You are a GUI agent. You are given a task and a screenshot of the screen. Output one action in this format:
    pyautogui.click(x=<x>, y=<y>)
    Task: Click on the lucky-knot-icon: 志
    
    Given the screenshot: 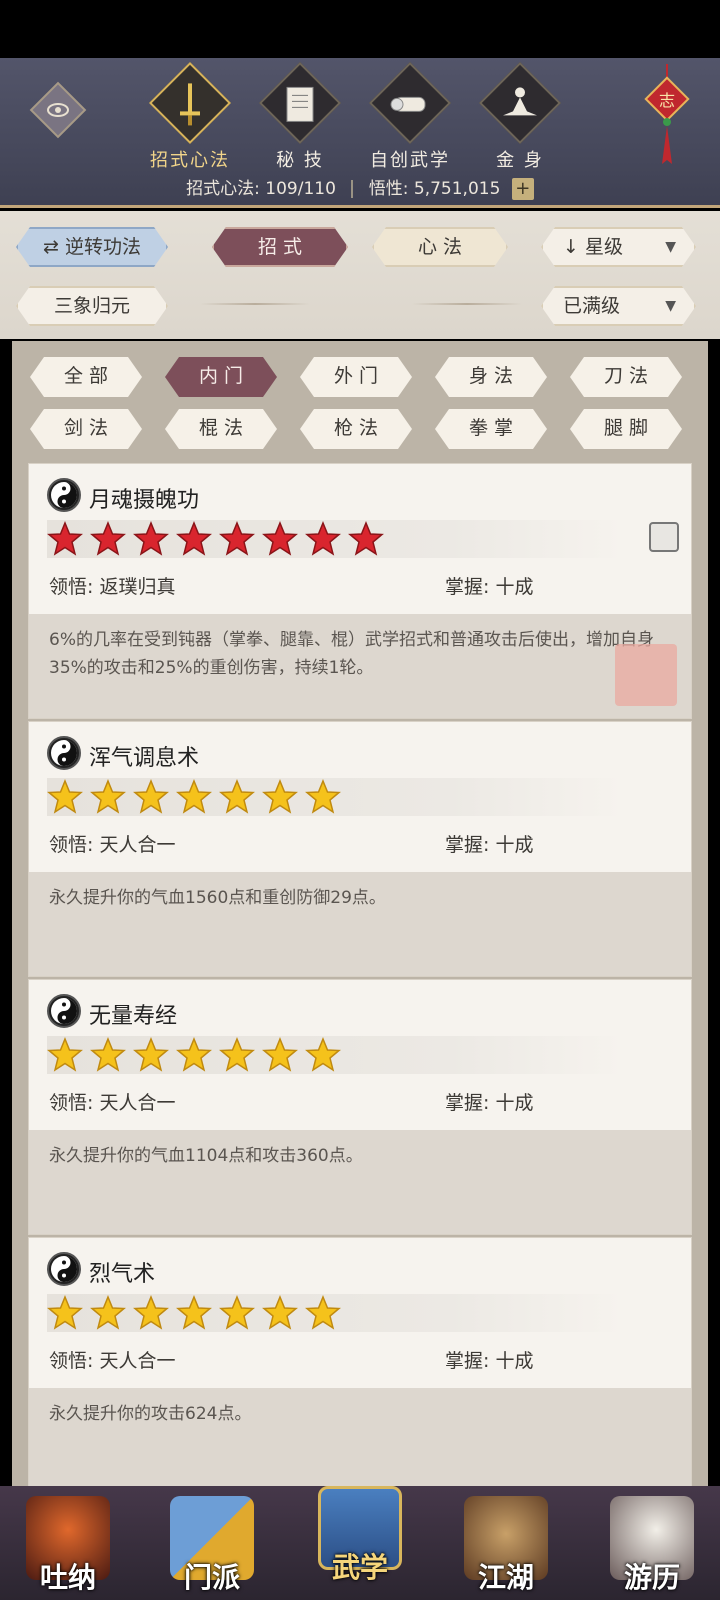 What is the action you would take?
    pyautogui.click(x=667, y=119)
    